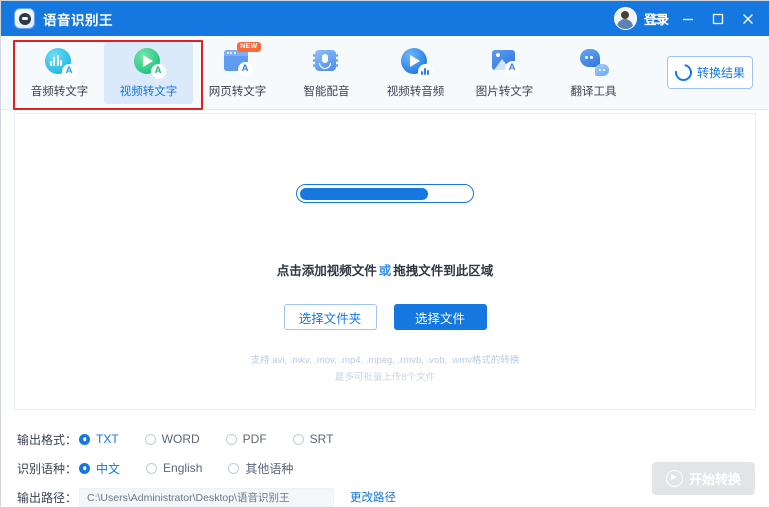 The width and height of the screenshot is (770, 508). Describe the element at coordinates (60, 63) in the screenshot. I see `audio-to-text-icon: A` at that location.